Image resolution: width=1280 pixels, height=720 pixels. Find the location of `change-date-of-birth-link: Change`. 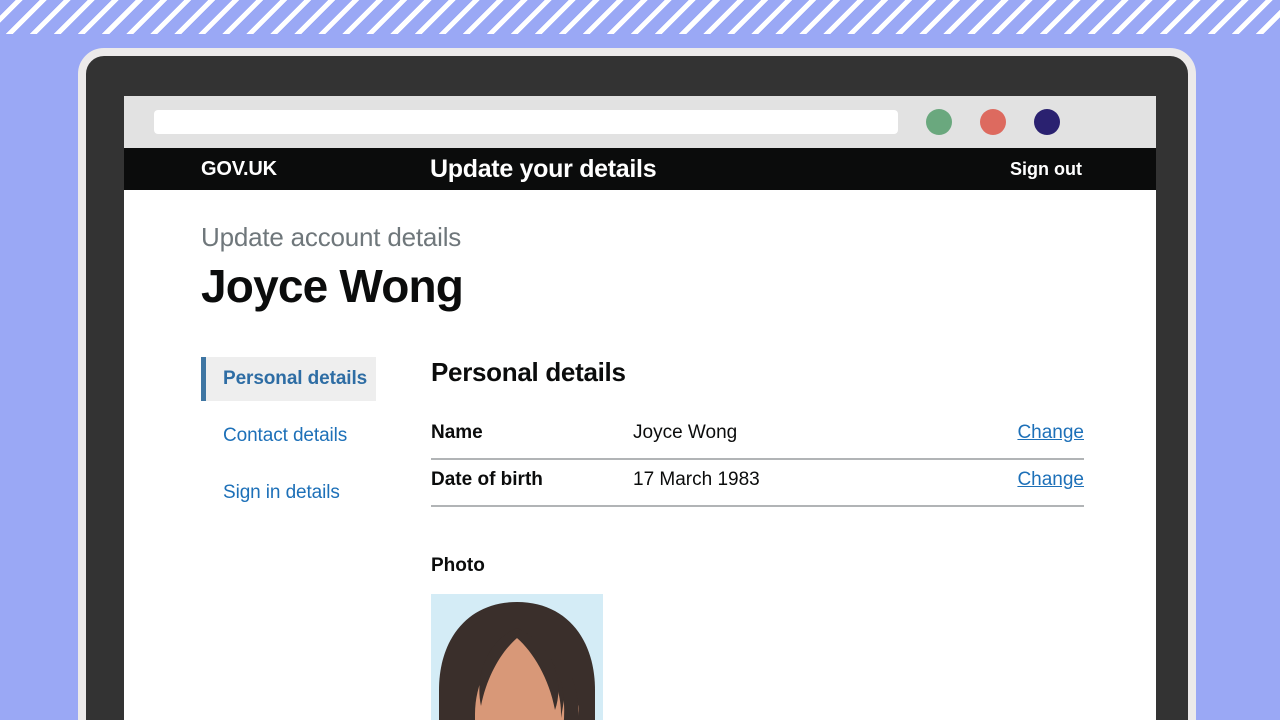

change-date-of-birth-link: Change is located at coordinates (1050, 479).